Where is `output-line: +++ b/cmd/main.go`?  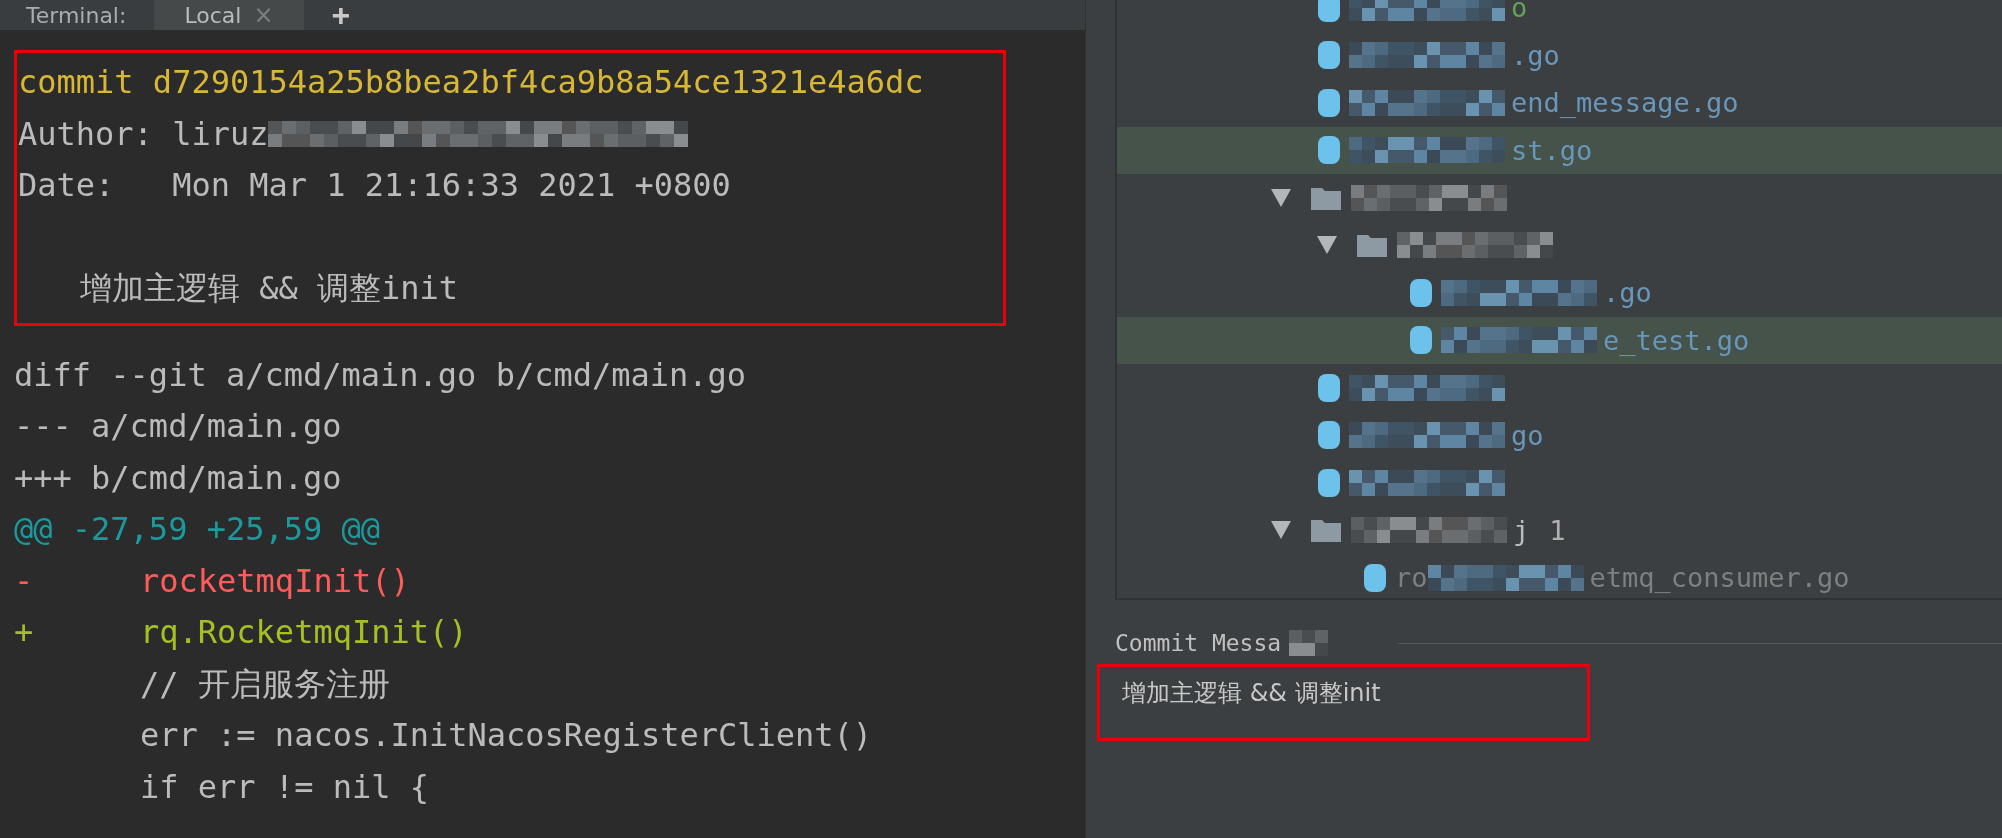 output-line: +++ b/cmd/main.go is located at coordinates (178, 478).